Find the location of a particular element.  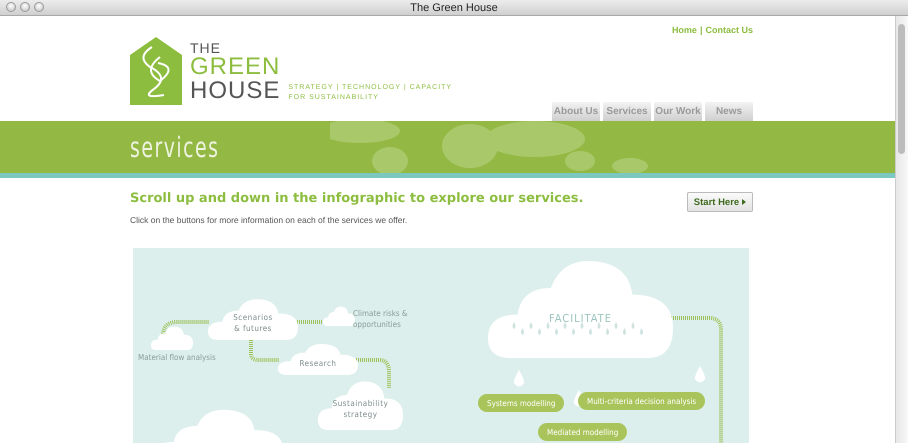

top-link: Home is located at coordinates (684, 30).